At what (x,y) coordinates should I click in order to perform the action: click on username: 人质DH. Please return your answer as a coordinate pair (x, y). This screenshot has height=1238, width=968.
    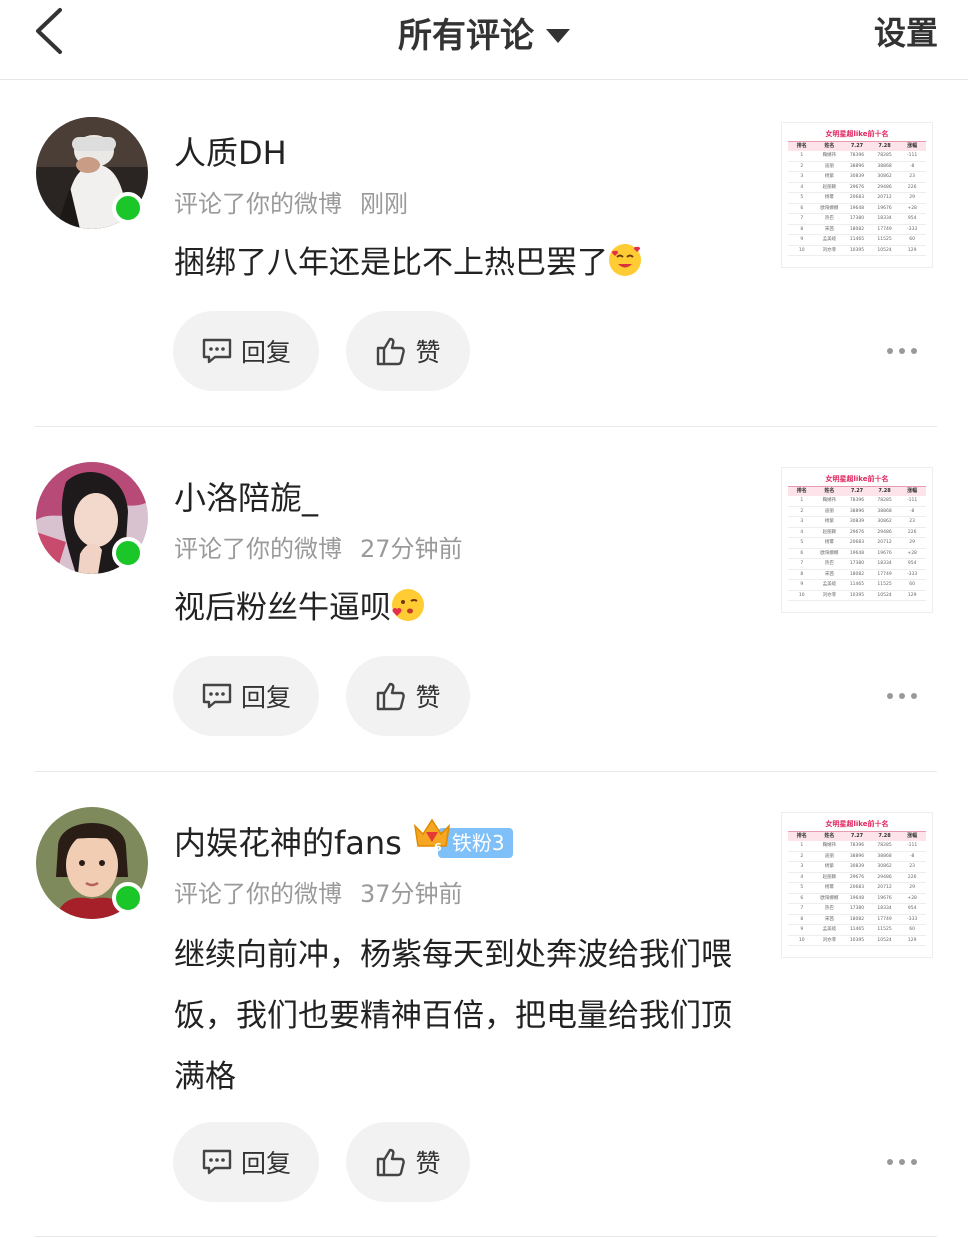
    Looking at the image, I should click on (230, 151).